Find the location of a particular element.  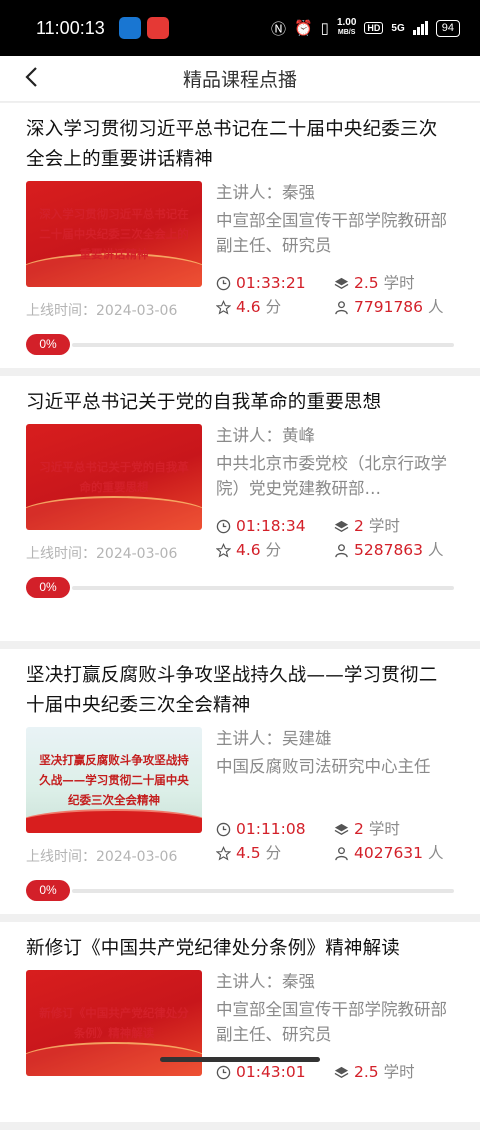

page-header: 精品课程点播 is located at coordinates (240, 79).